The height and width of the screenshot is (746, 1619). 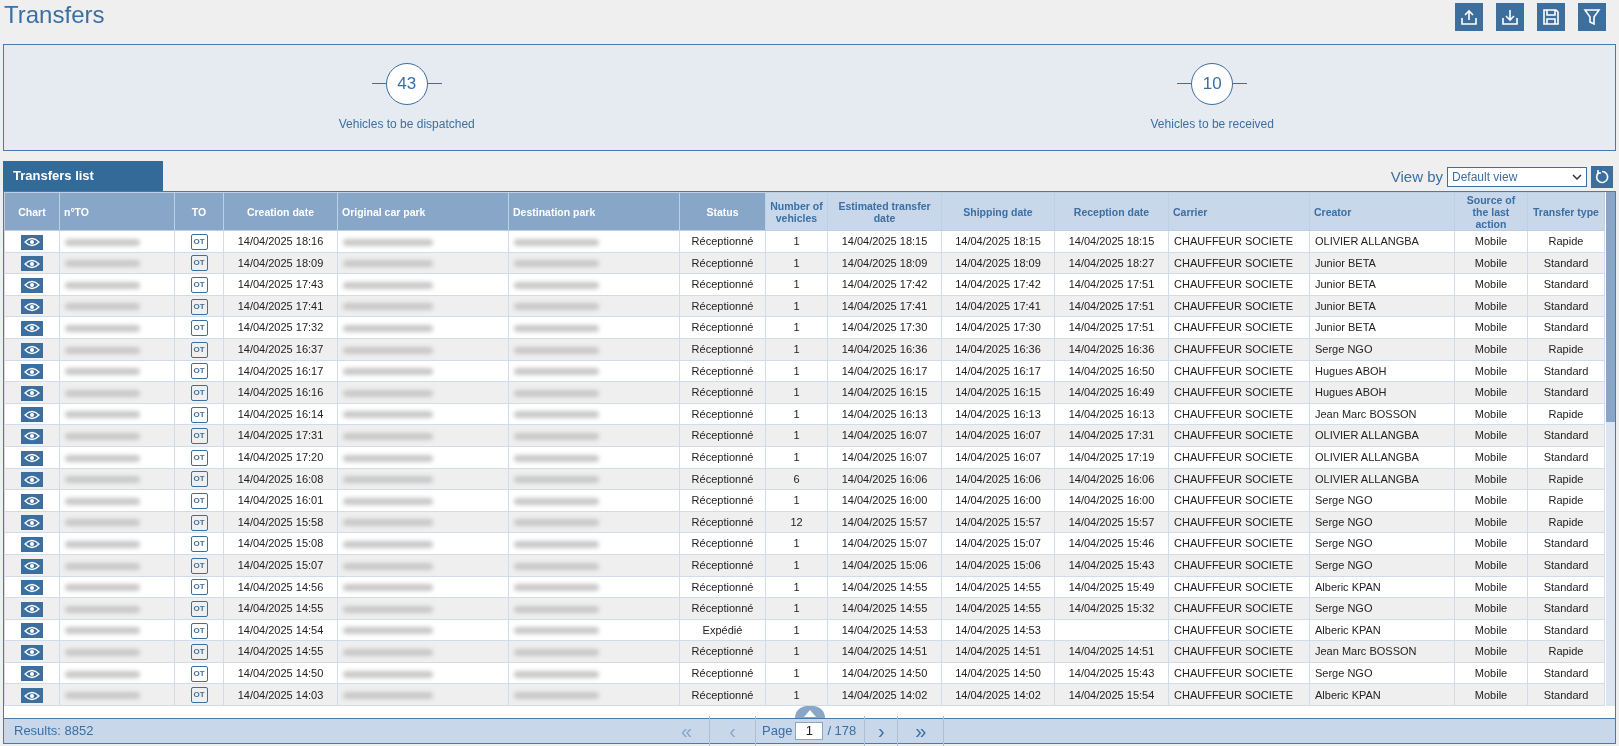 I want to click on column-header: Number of vehicles, so click(x=796, y=211).